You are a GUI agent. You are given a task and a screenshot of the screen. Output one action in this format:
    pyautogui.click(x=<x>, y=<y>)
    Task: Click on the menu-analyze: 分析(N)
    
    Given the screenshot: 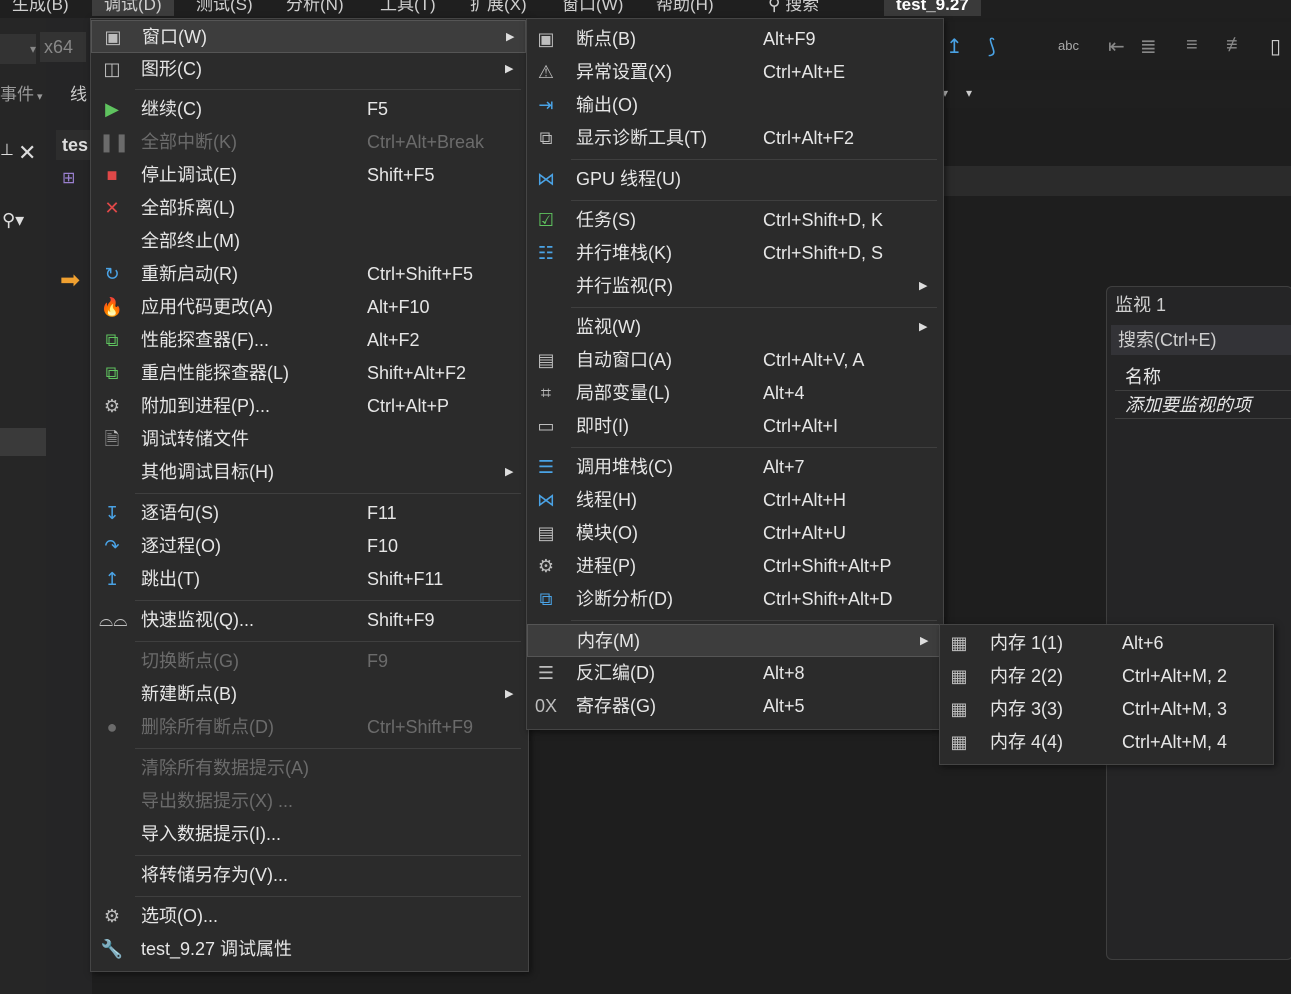 What is the action you would take?
    pyautogui.click(x=315, y=8)
    